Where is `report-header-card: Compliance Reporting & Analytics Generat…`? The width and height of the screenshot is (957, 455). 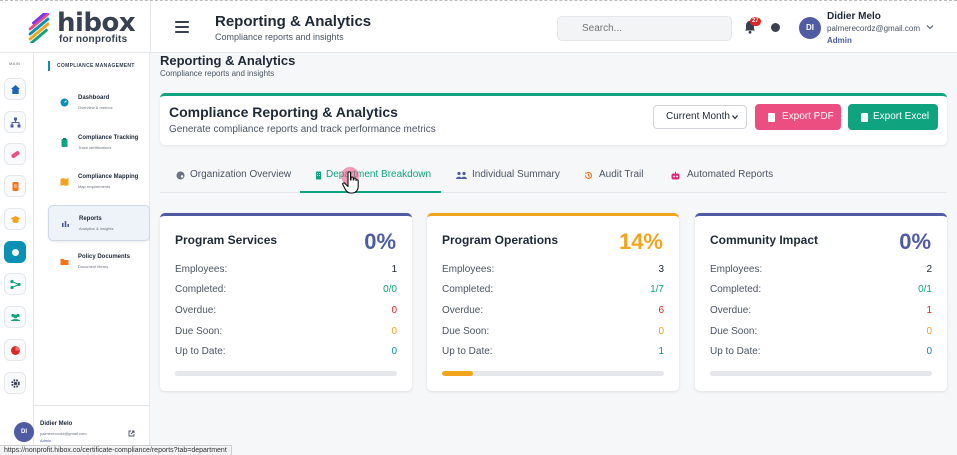 report-header-card: Compliance Reporting & Analytics Generat… is located at coordinates (553, 119).